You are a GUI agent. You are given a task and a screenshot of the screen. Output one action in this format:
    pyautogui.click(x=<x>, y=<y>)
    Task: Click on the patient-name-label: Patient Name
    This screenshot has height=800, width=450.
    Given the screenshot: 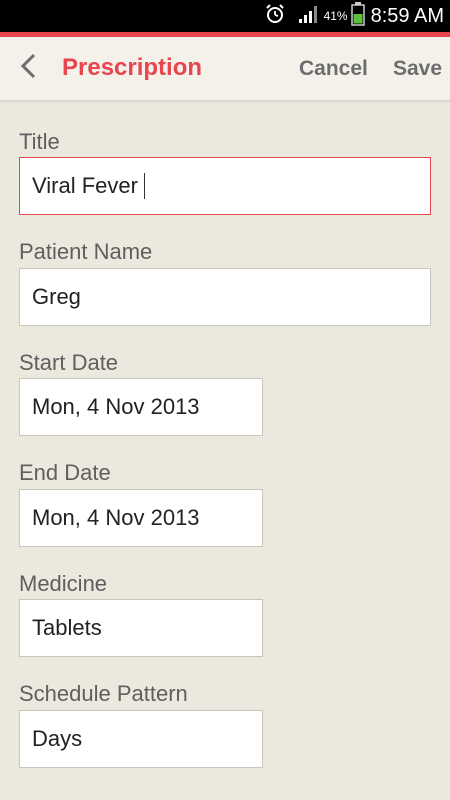 What is the action you would take?
    pyautogui.click(x=86, y=251)
    